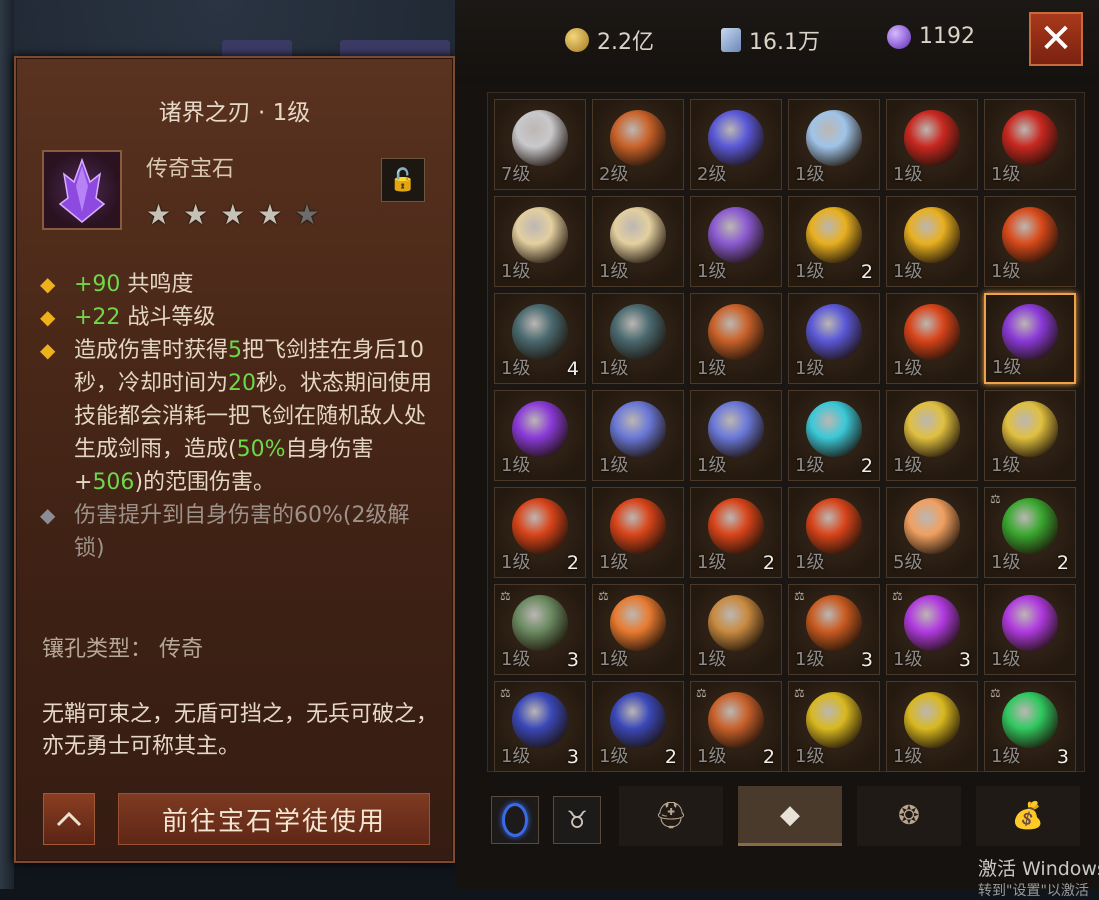  I want to click on gold-coin-icon, so click(577, 40).